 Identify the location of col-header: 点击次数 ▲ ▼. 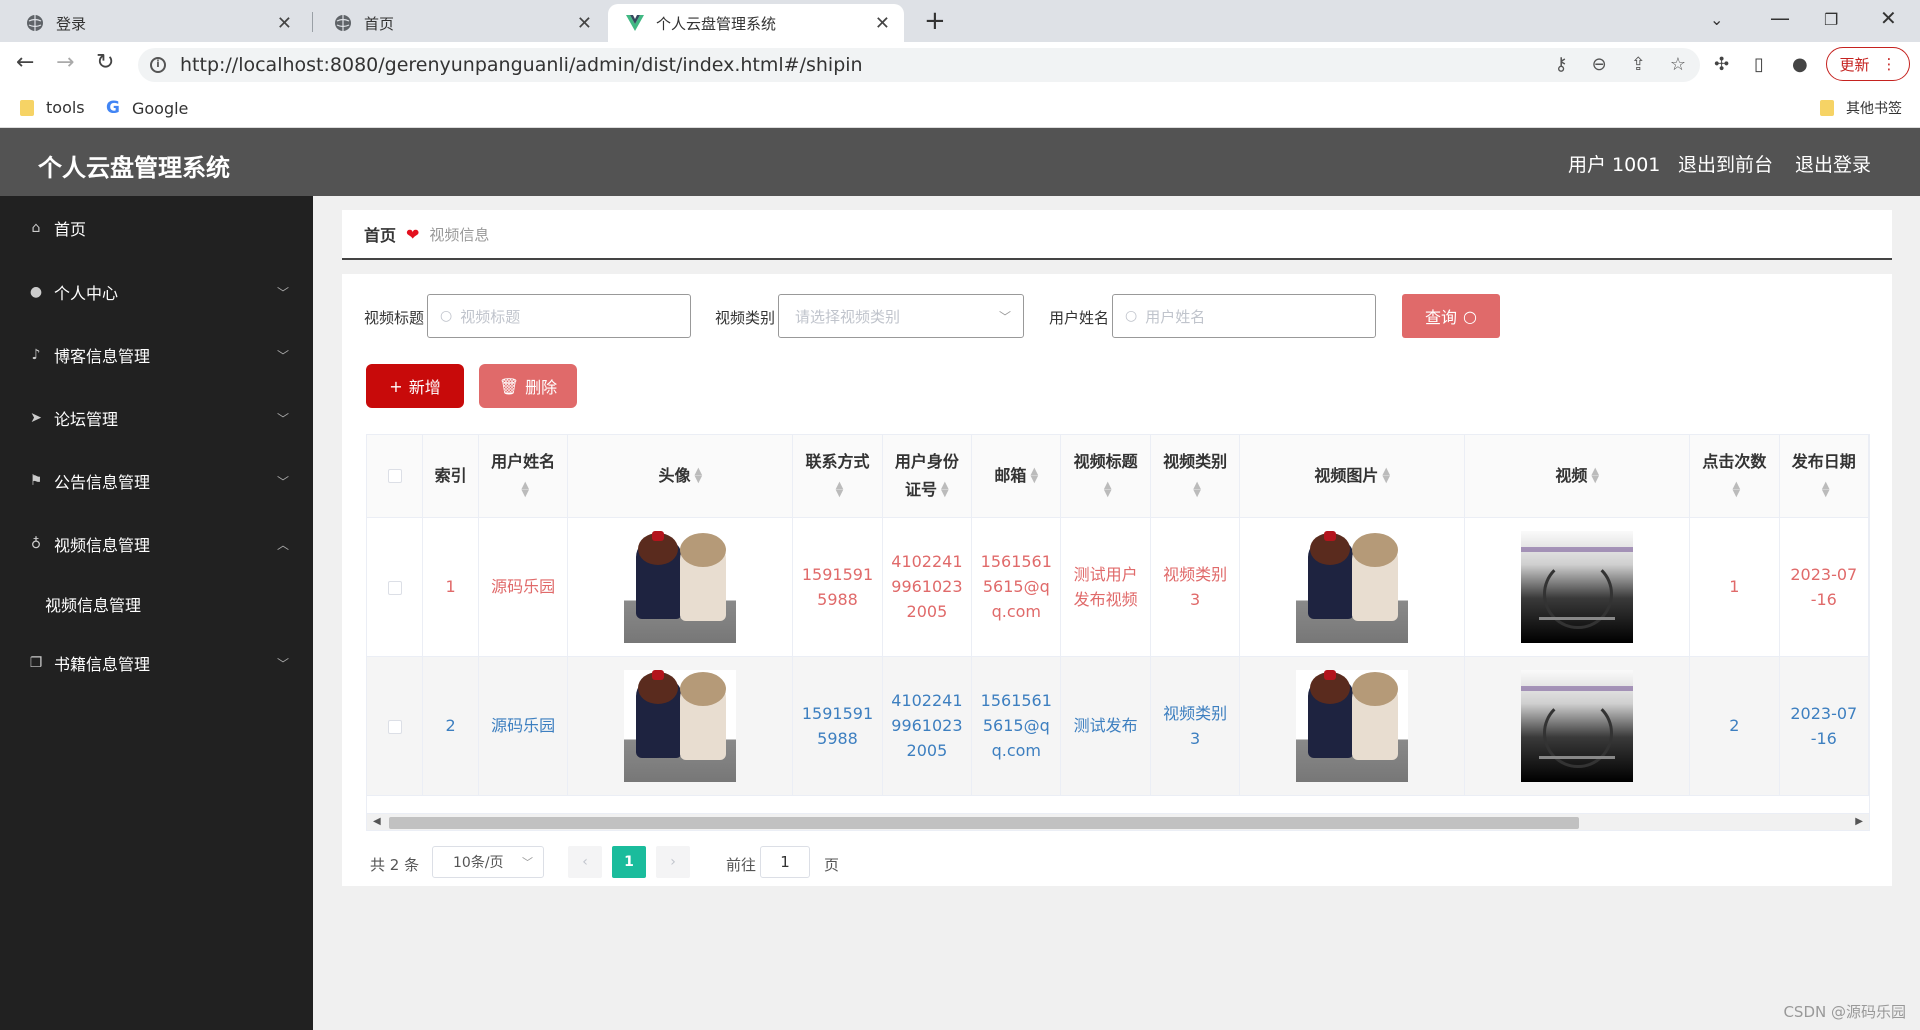
(1734, 476).